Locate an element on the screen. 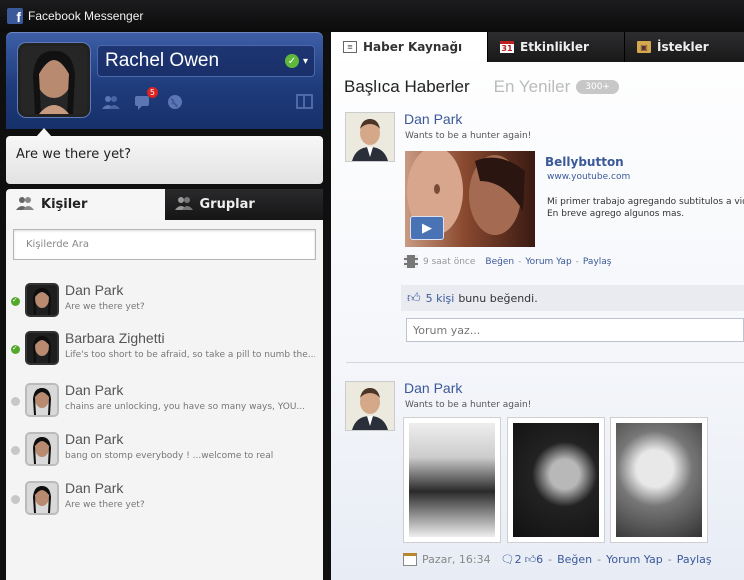 The width and height of the screenshot is (744, 580). profile-avatar is located at coordinates (54, 80).